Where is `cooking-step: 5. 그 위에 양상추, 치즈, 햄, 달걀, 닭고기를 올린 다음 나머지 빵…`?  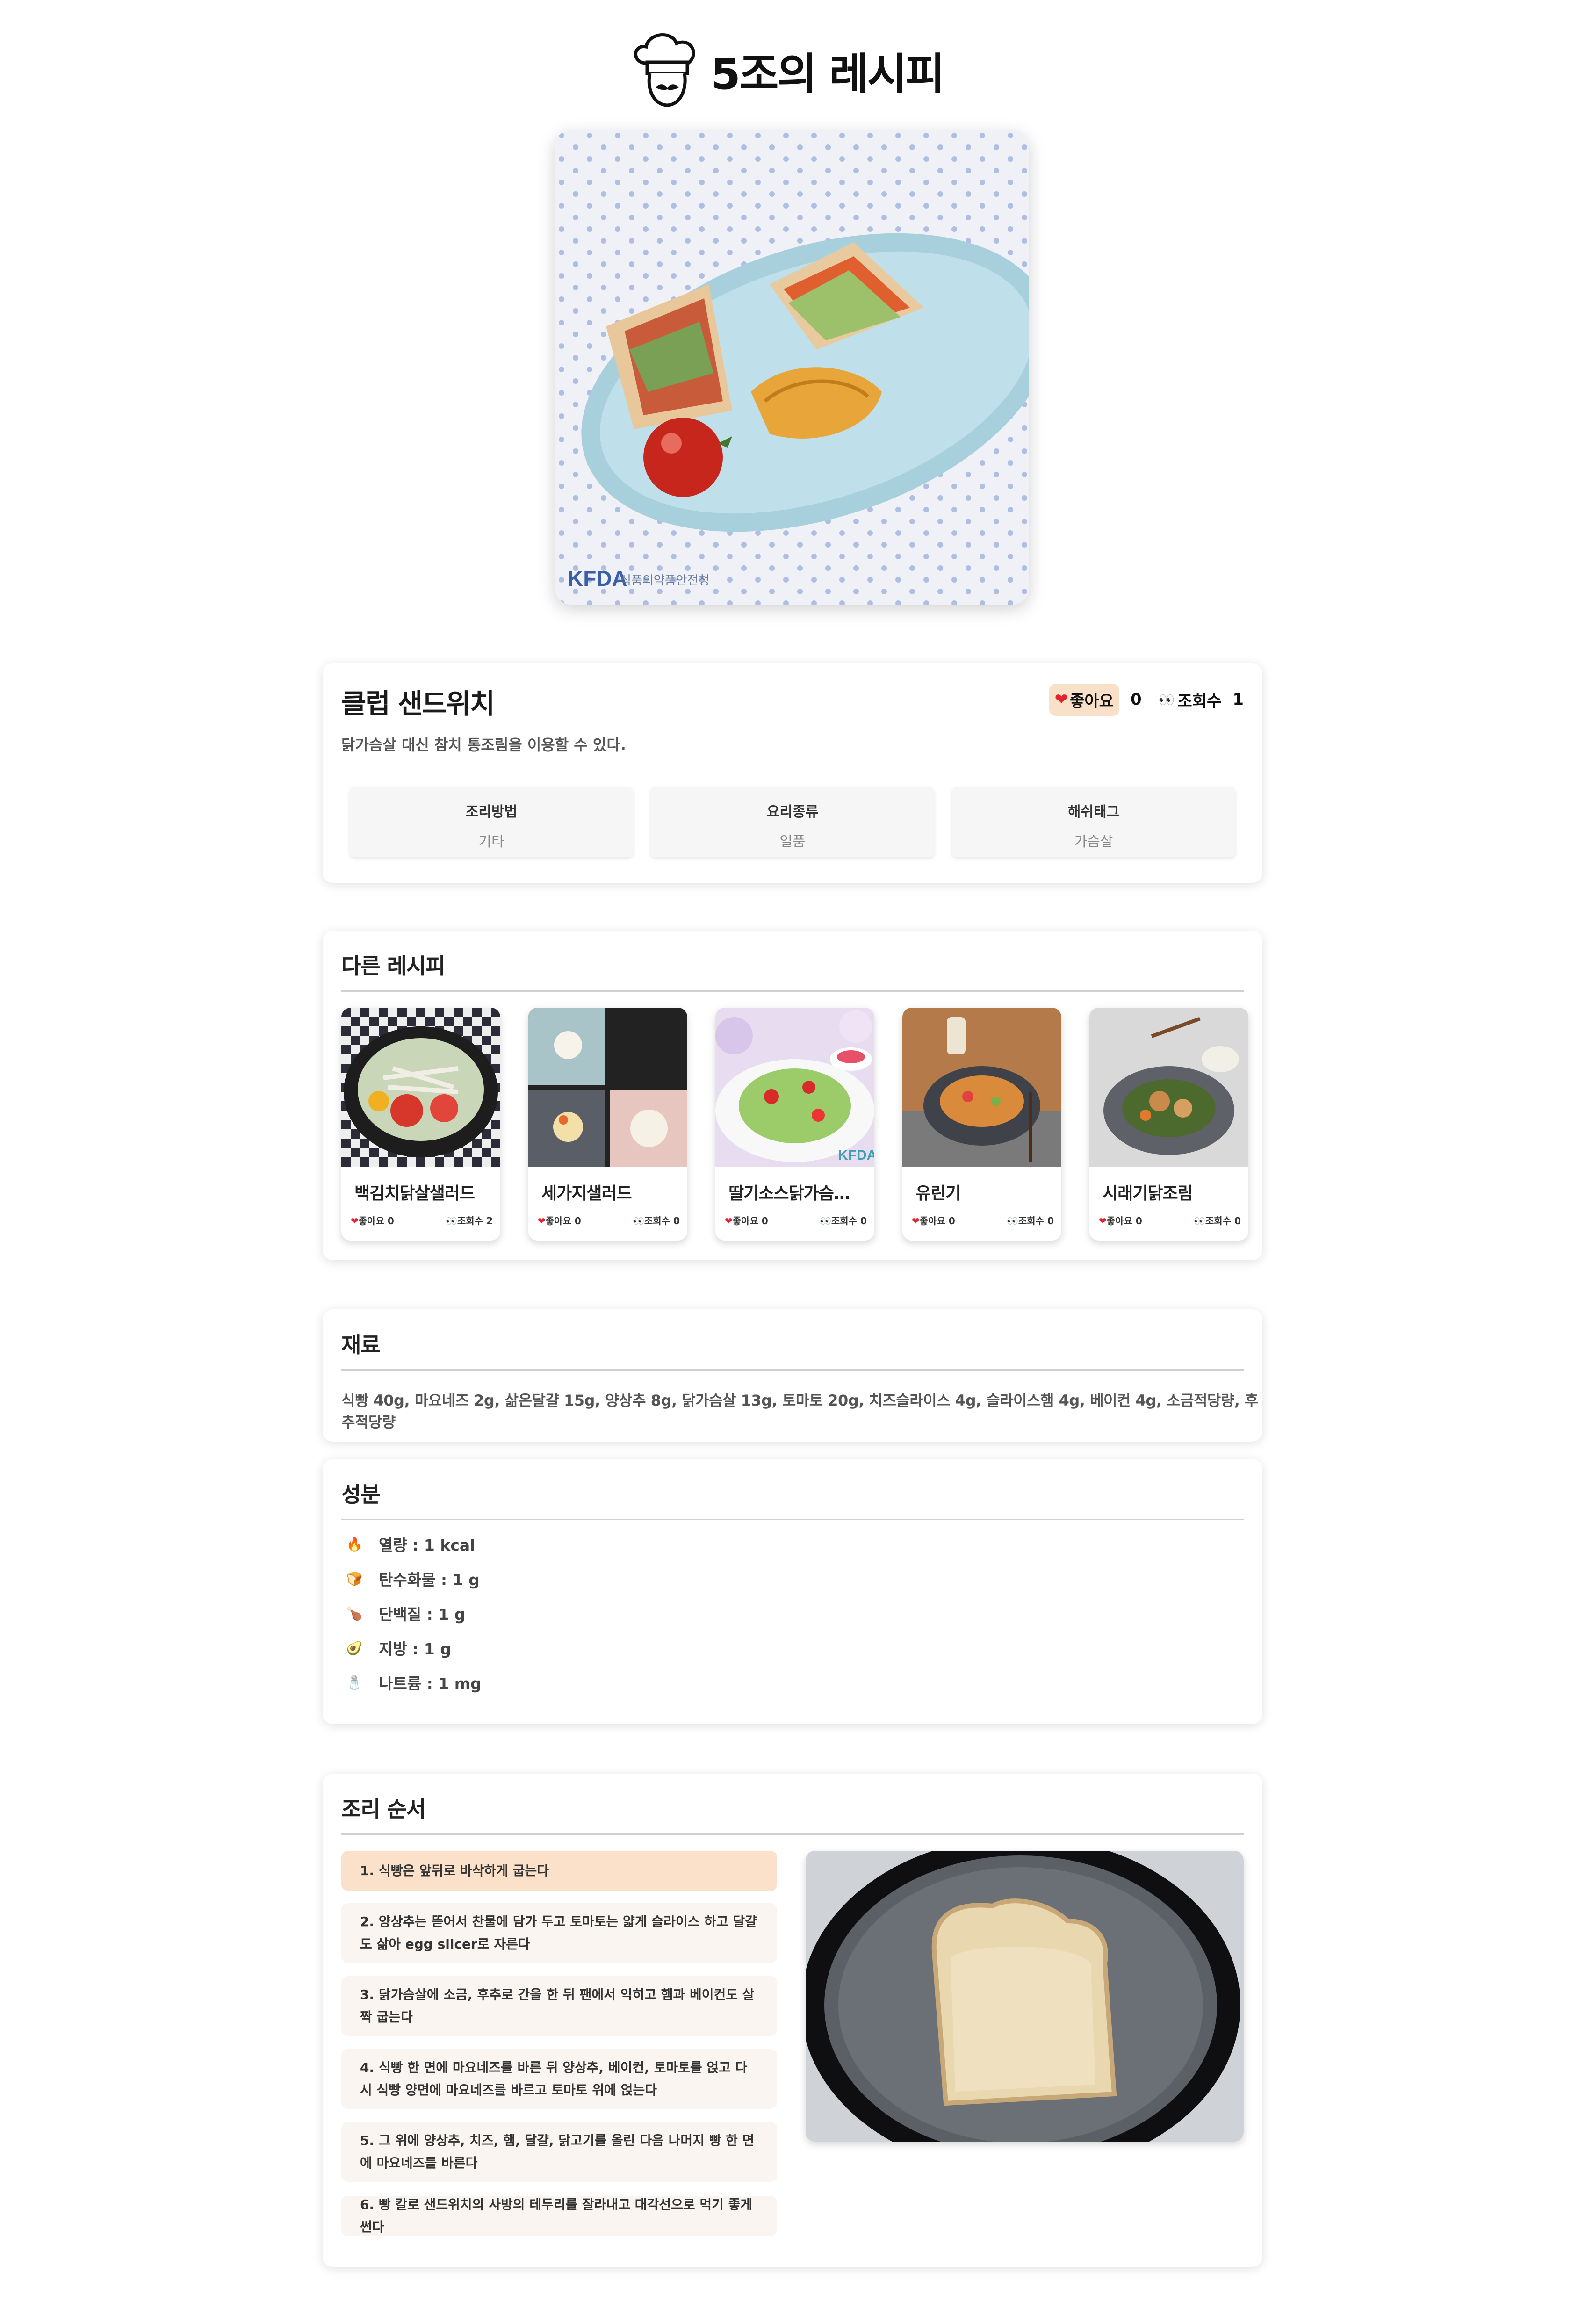
cooking-step: 5. 그 위에 양상추, 치즈, 햄, 달걀, 닭고기를 올린 다음 나머지 빵… is located at coordinates (559, 2152).